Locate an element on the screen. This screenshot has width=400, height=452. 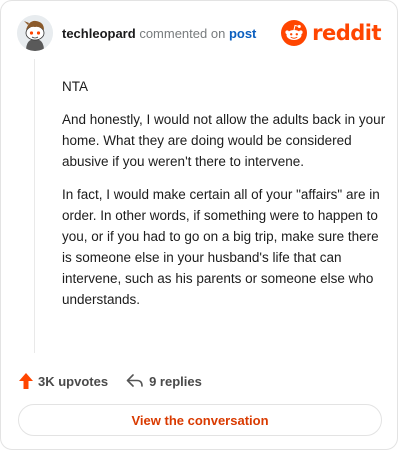
upvote-button: 3K upvotes is located at coordinates (63, 381).